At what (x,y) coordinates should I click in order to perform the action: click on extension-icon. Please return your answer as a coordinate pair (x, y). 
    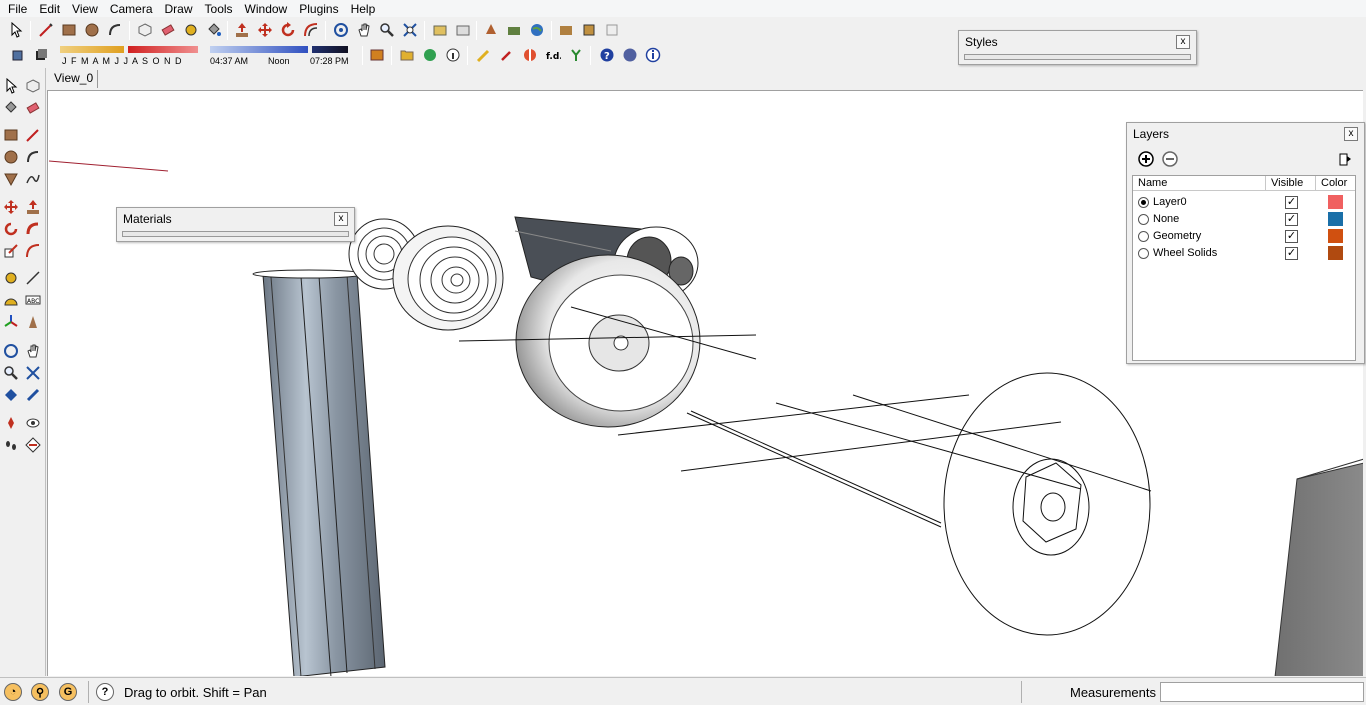
    Looking at the image, I should click on (612, 30).